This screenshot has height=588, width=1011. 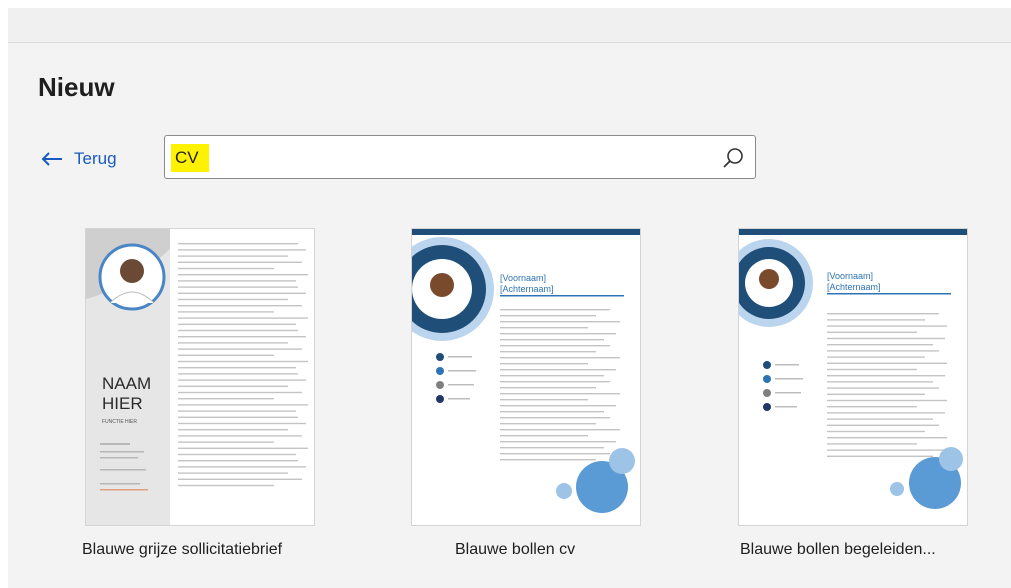 What do you see at coordinates (52, 159) in the screenshot?
I see `arrow-left-icon` at bounding box center [52, 159].